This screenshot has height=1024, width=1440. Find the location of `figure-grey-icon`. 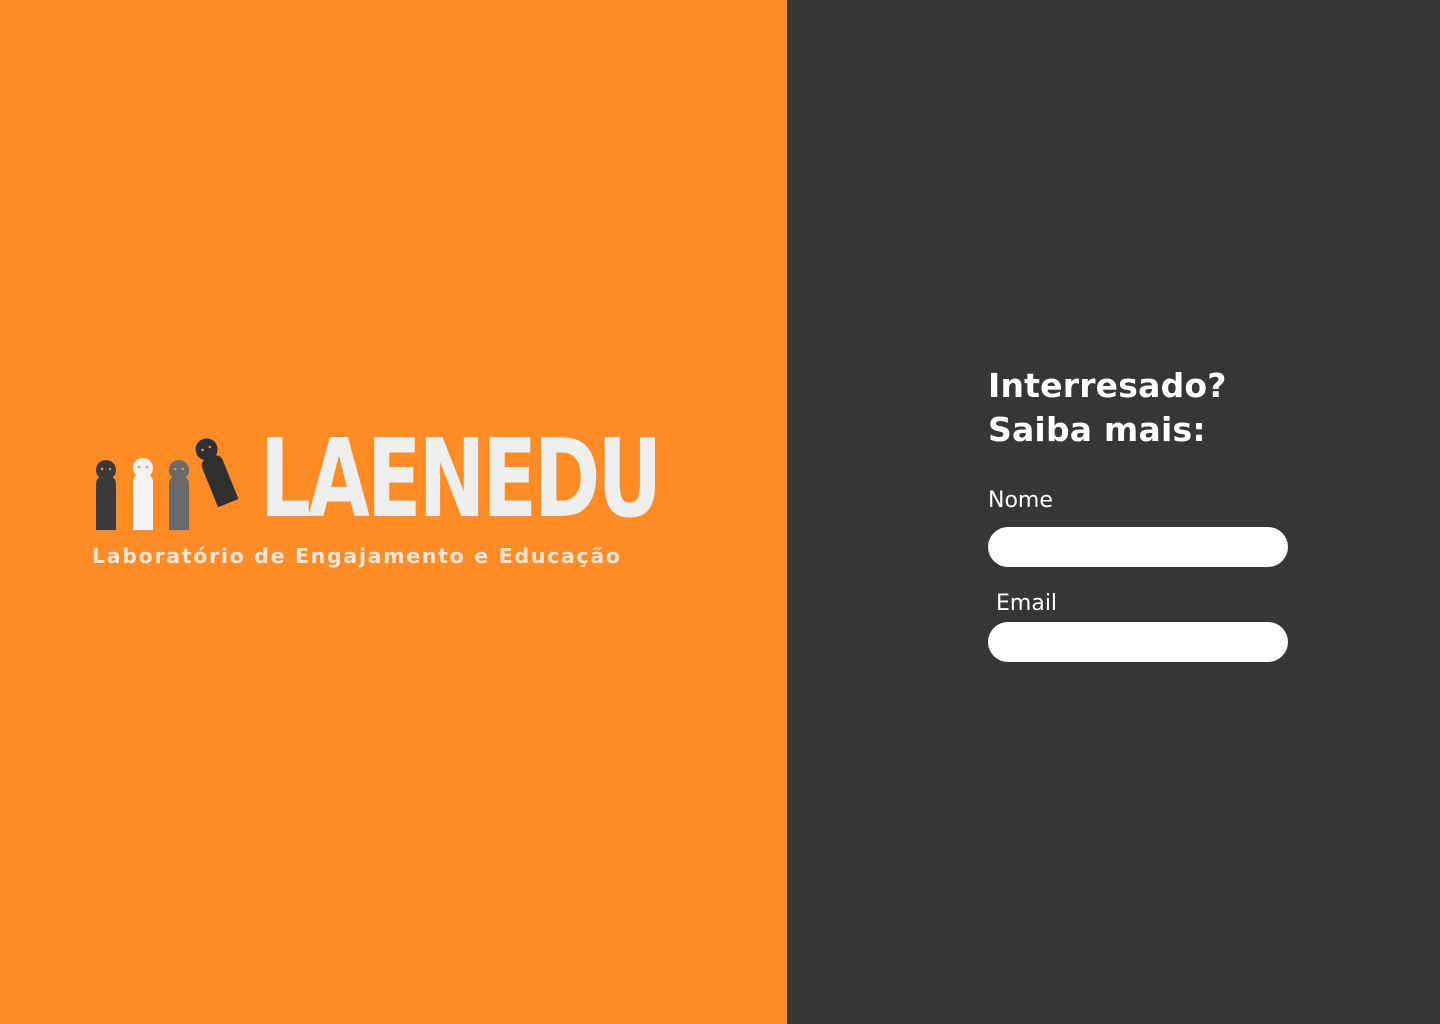

figure-grey-icon is located at coordinates (179, 495).